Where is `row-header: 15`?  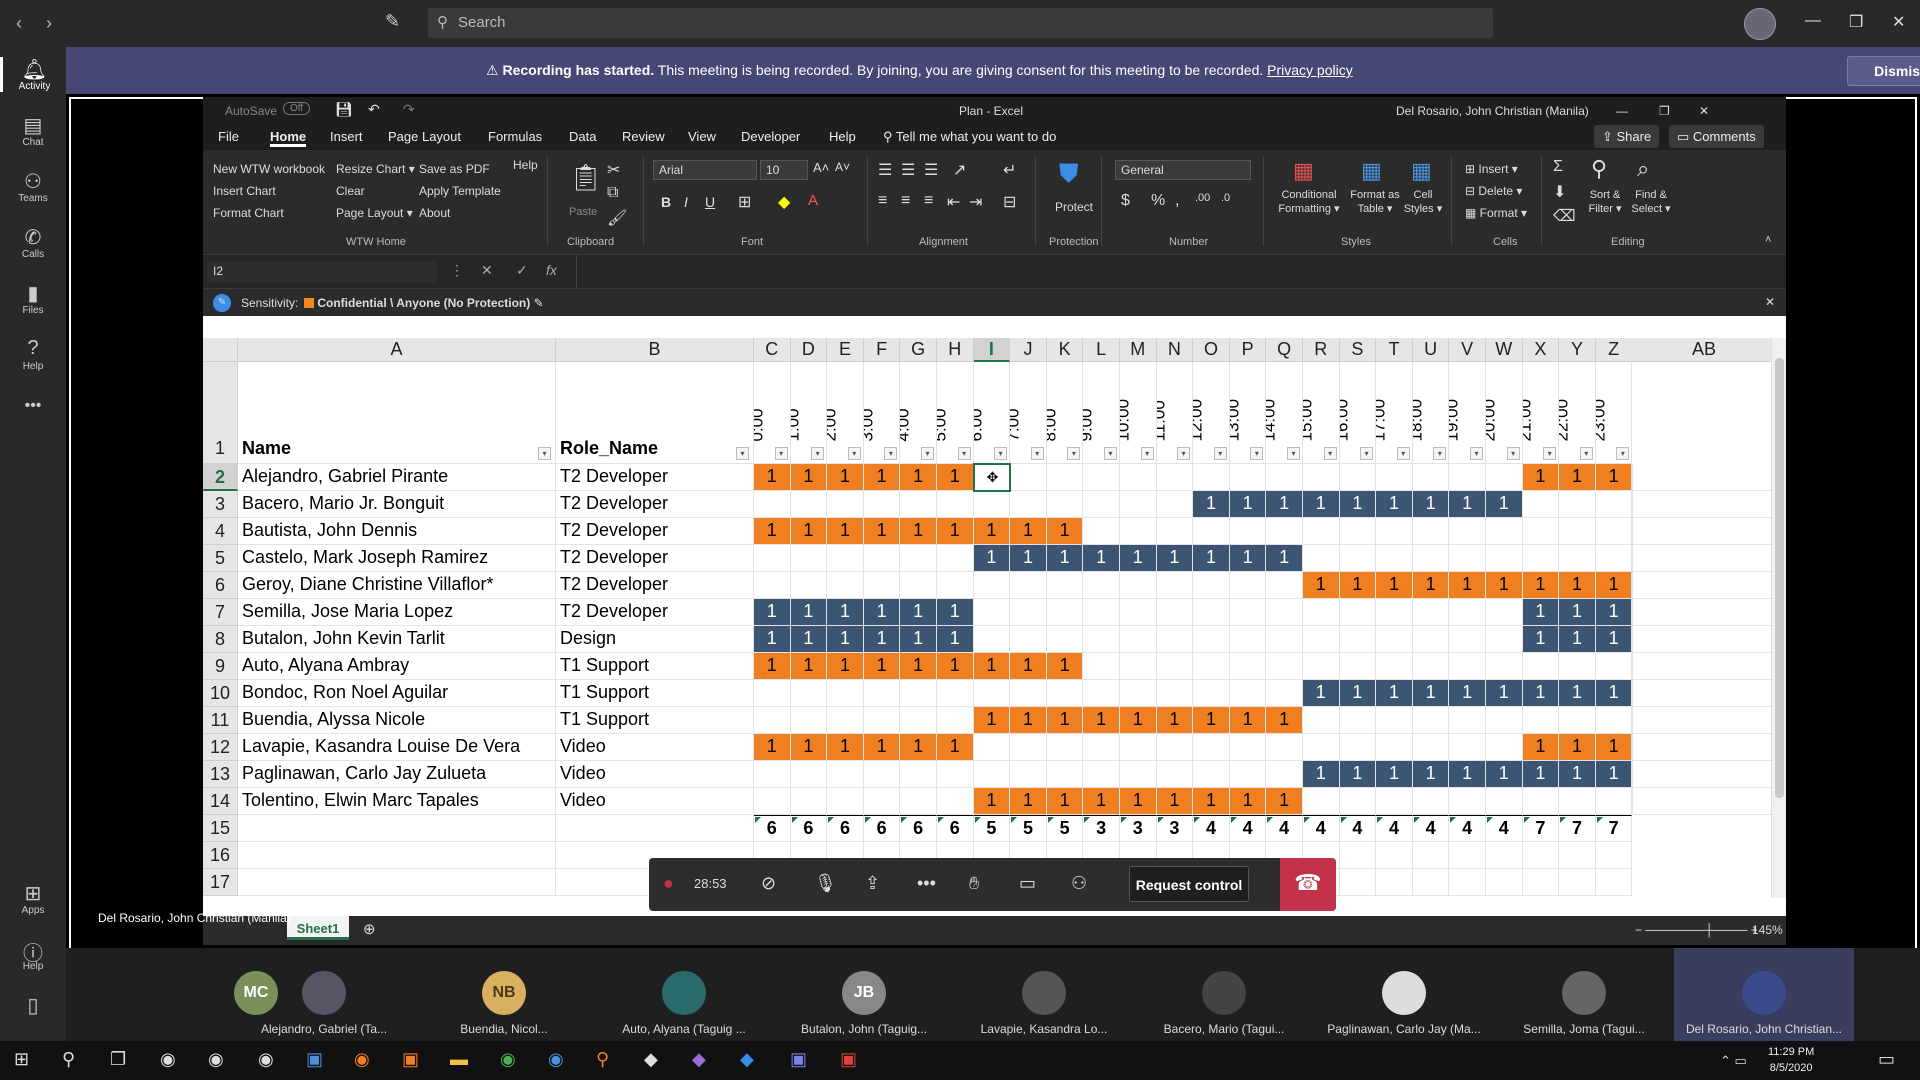
row-header: 15 is located at coordinates (220, 828).